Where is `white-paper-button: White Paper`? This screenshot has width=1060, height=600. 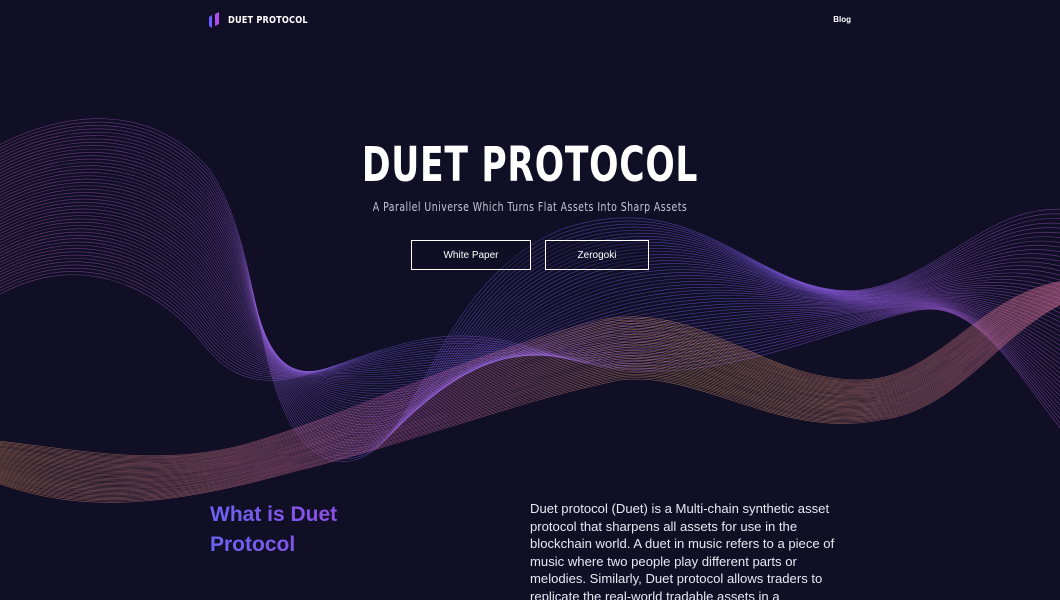
white-paper-button: White Paper is located at coordinates (471, 255).